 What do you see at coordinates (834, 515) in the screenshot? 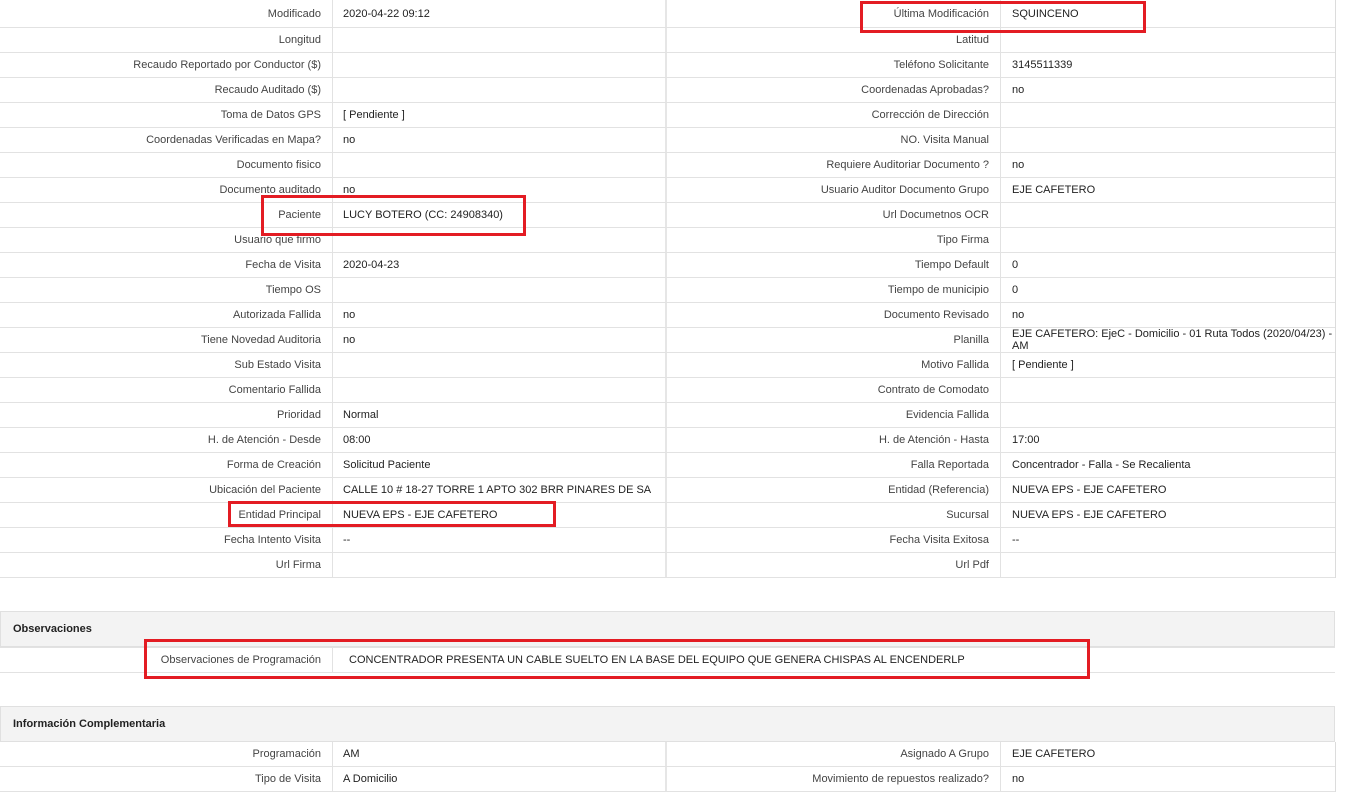
I see `field-label: Sucursal` at bounding box center [834, 515].